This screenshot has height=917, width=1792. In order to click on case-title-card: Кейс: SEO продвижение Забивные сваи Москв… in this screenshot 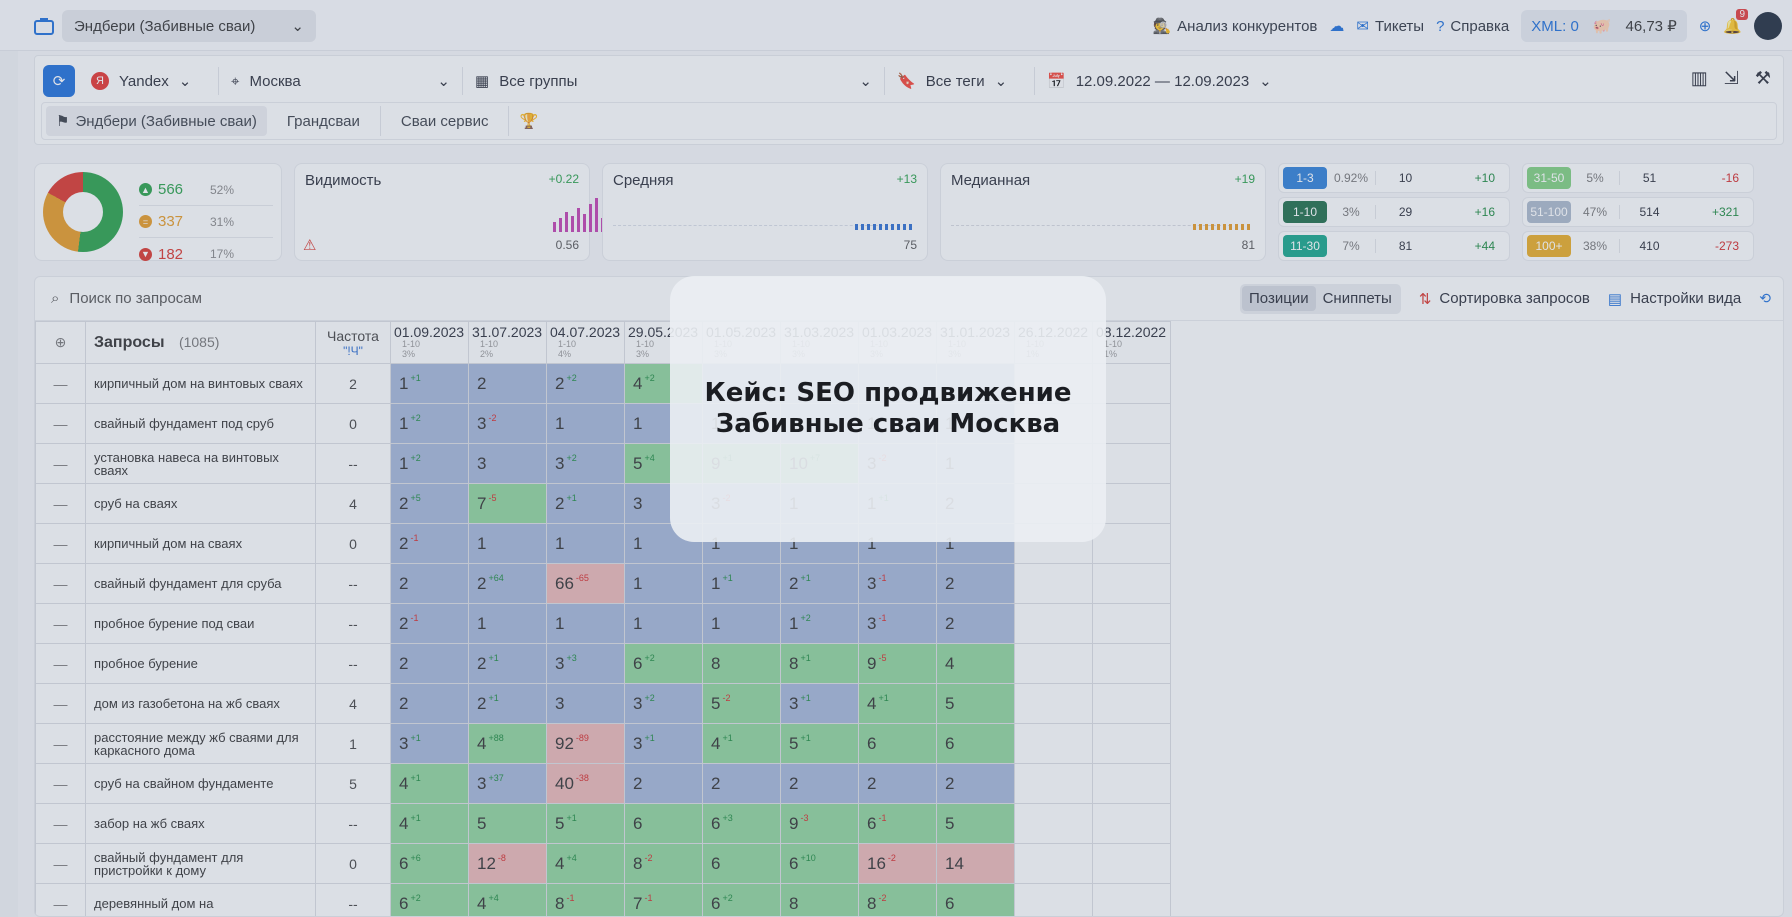, I will do `click(888, 409)`.